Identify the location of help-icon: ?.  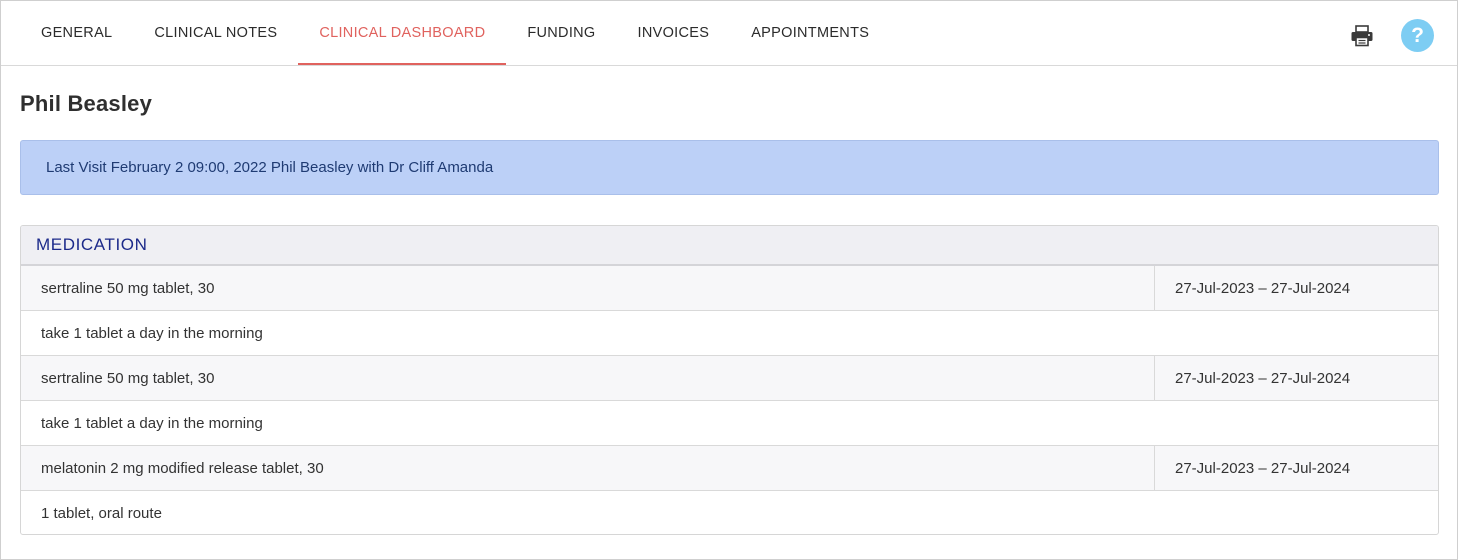
(1417, 35).